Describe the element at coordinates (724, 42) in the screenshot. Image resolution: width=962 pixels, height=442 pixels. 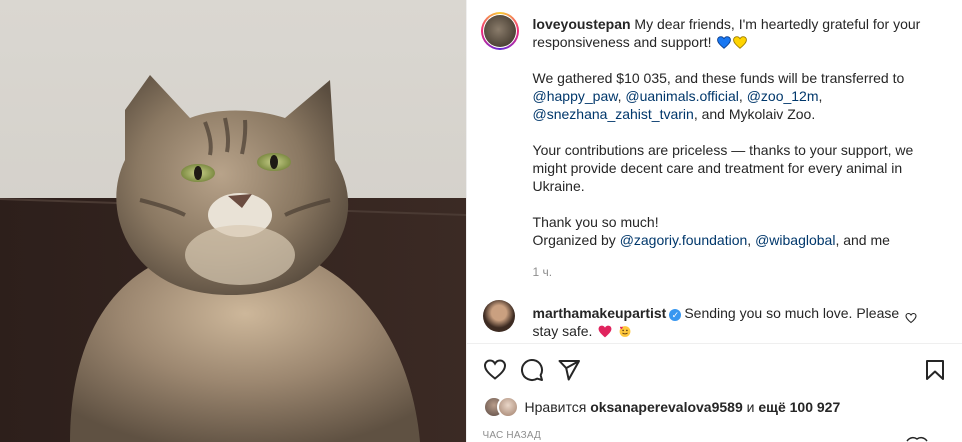
I see `blue-heart-emoji-icon` at that location.